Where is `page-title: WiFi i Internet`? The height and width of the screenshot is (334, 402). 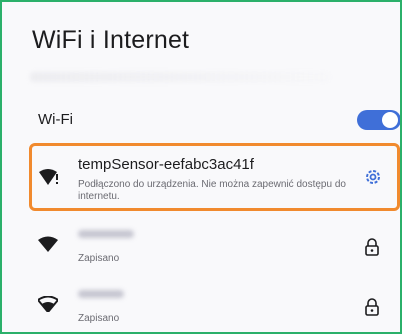 page-title: WiFi i Internet is located at coordinates (111, 40).